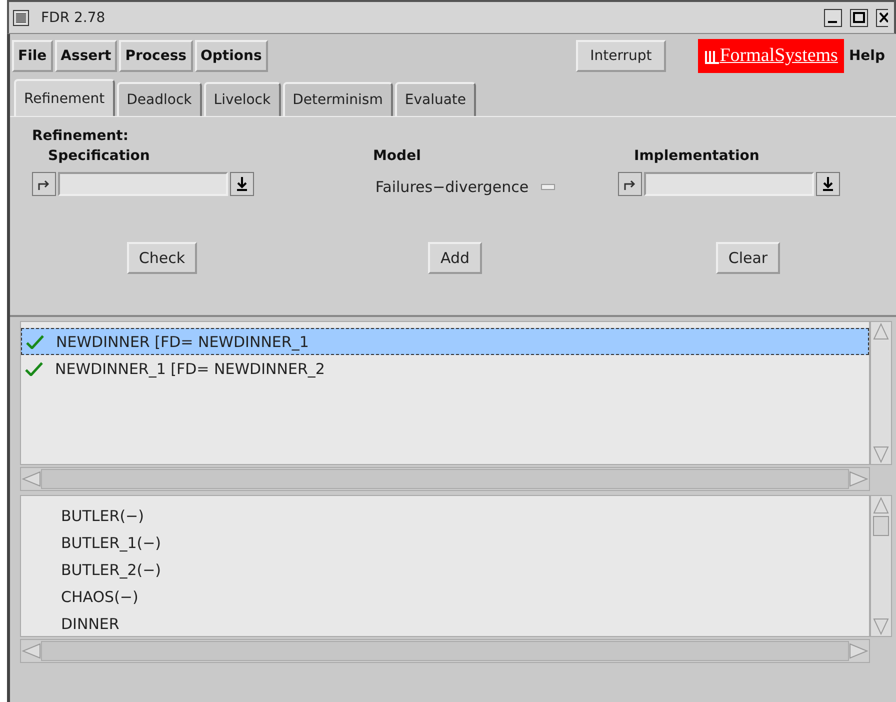 The height and width of the screenshot is (702, 896). I want to click on assertion-text: NEWDINNER [FD= NEWDINNER_1, so click(182, 341).